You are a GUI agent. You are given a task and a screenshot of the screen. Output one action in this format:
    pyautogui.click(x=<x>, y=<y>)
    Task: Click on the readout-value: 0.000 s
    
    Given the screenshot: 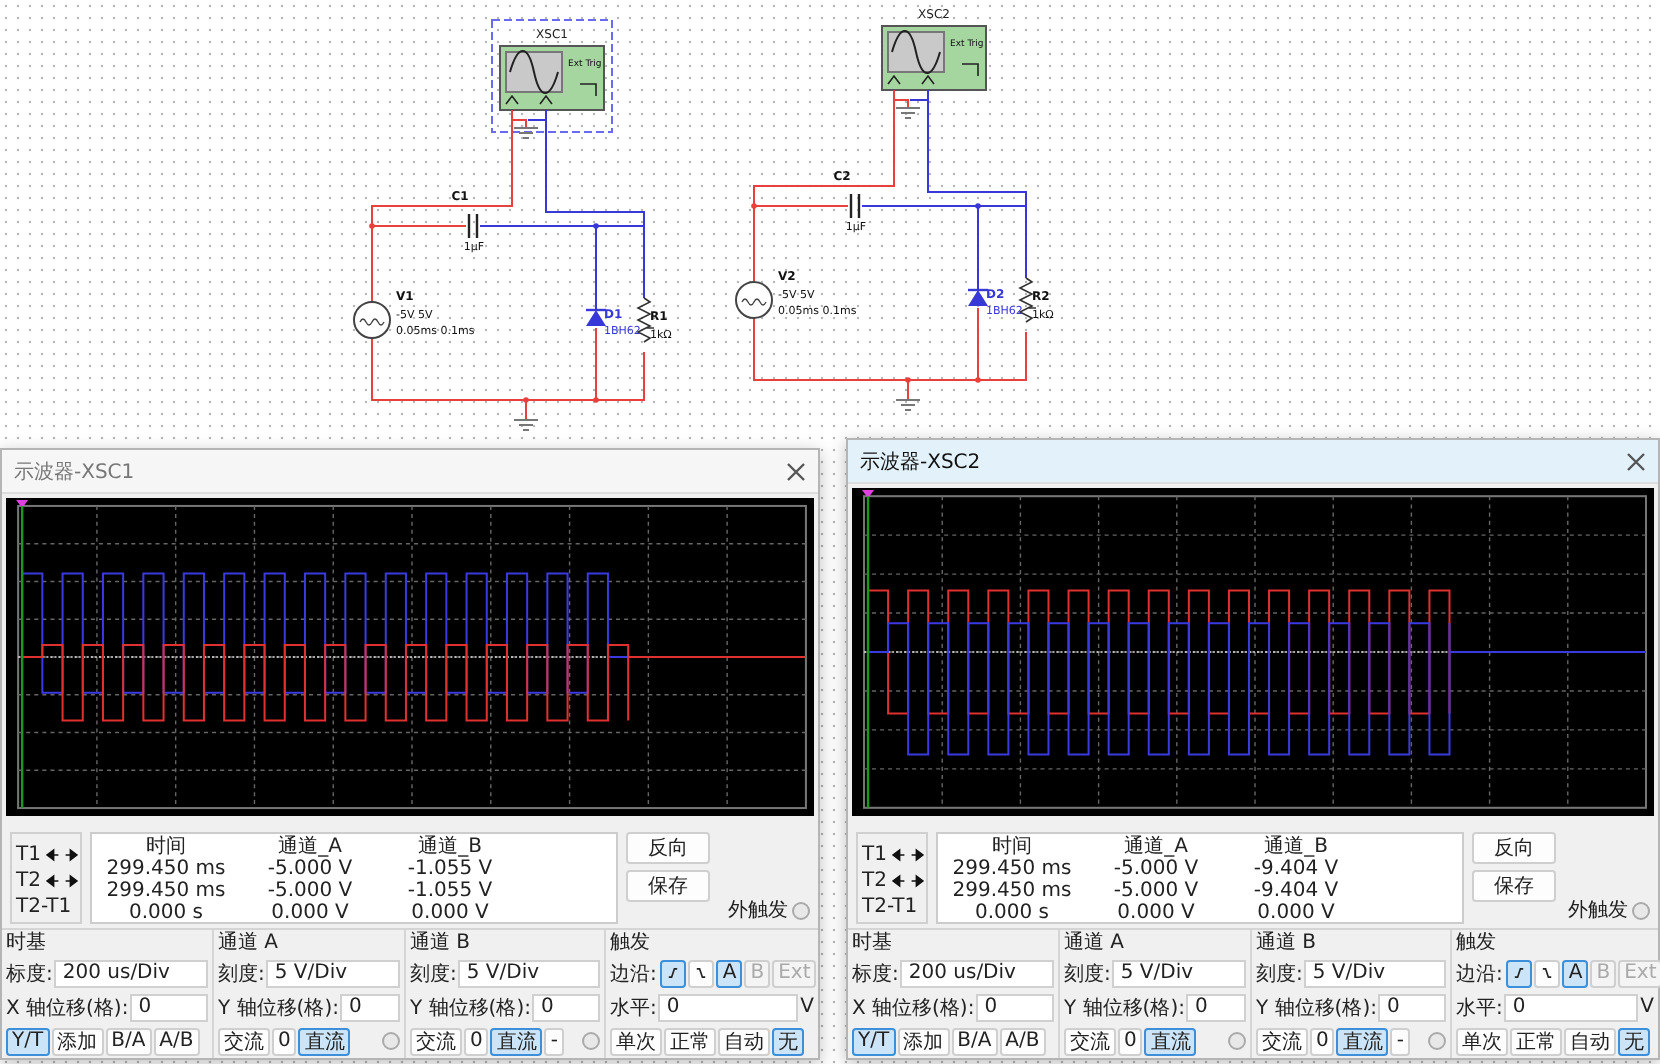 What is the action you would take?
    pyautogui.click(x=166, y=913)
    